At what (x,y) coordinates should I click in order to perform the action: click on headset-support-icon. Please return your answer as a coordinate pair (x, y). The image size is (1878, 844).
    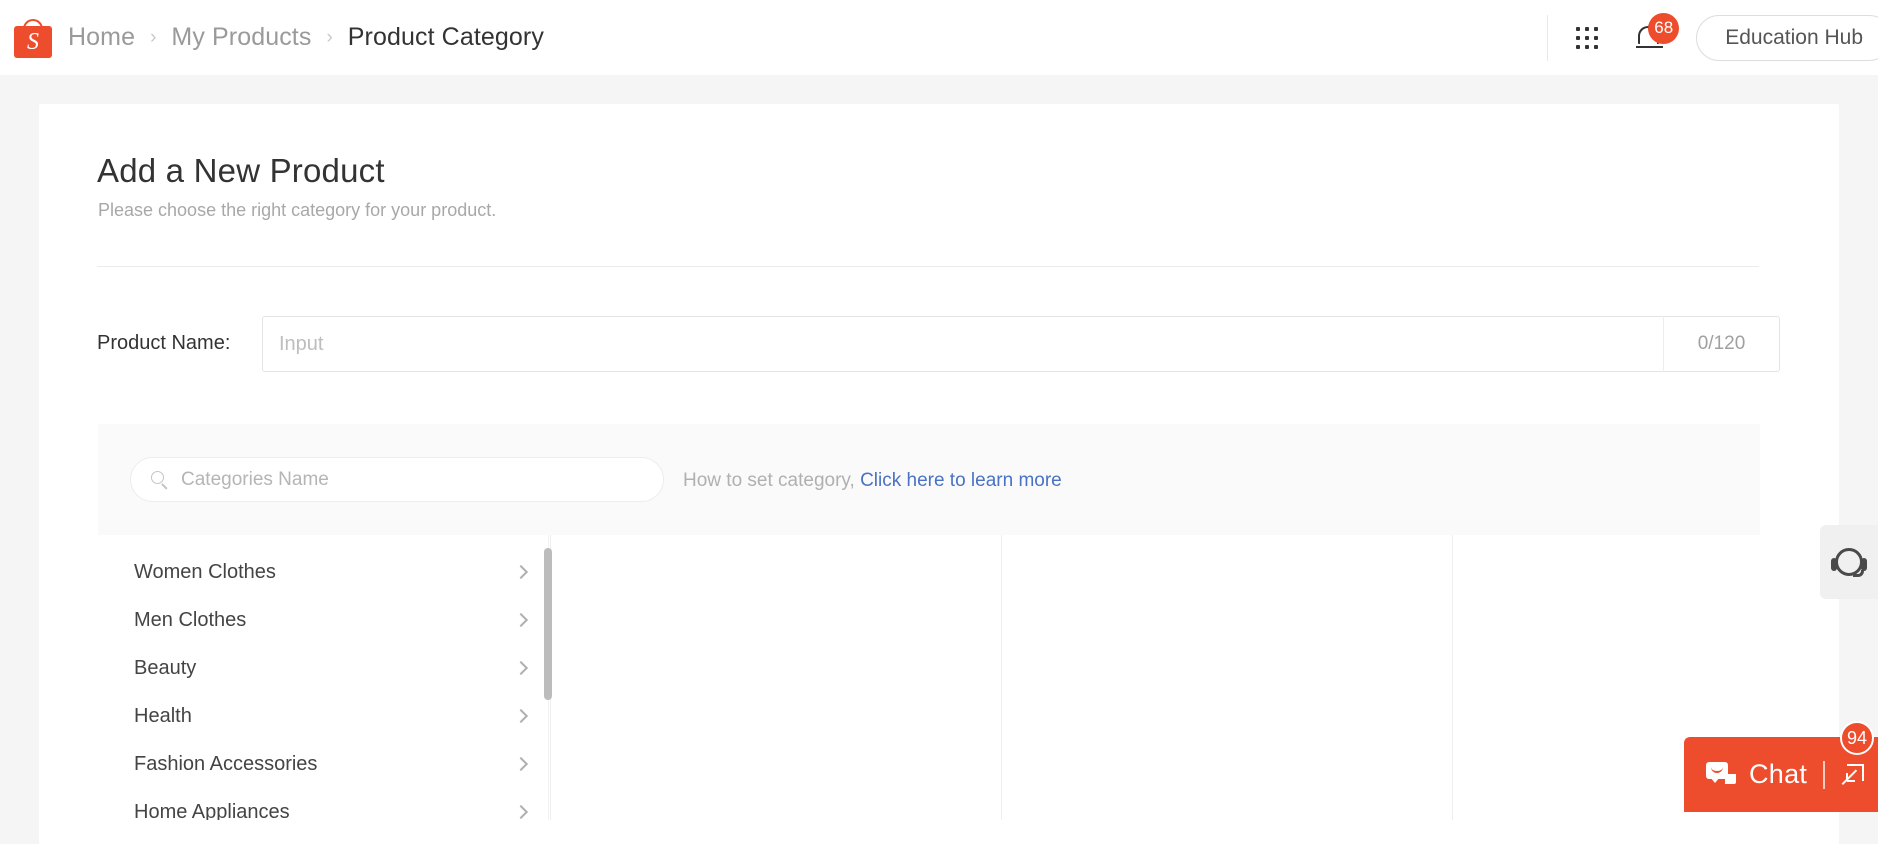
    Looking at the image, I should click on (1849, 562).